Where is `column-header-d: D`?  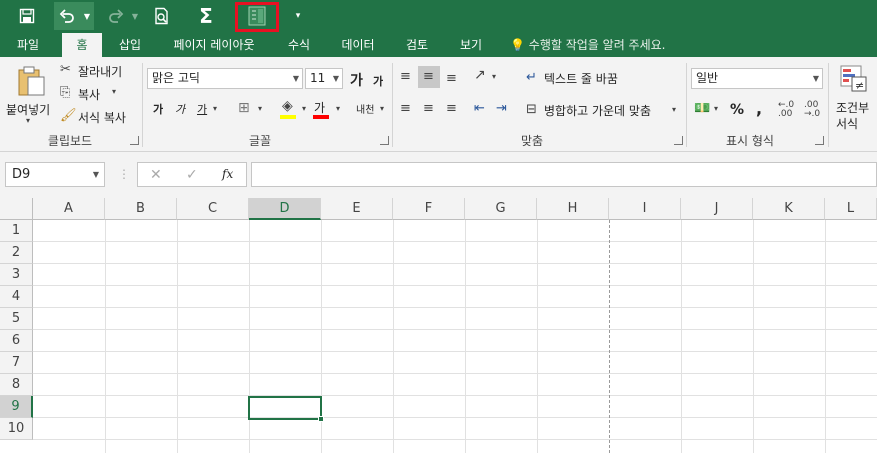 column-header-d: D is located at coordinates (285, 209).